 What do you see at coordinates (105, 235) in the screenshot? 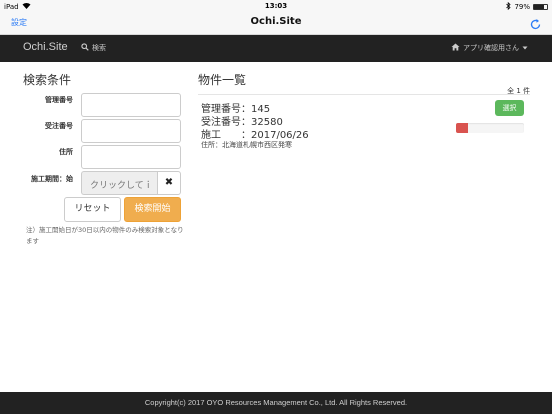
I see `search-note: 注）施工開始日が30日以内の物件のみ検索対象となります` at bounding box center [105, 235].